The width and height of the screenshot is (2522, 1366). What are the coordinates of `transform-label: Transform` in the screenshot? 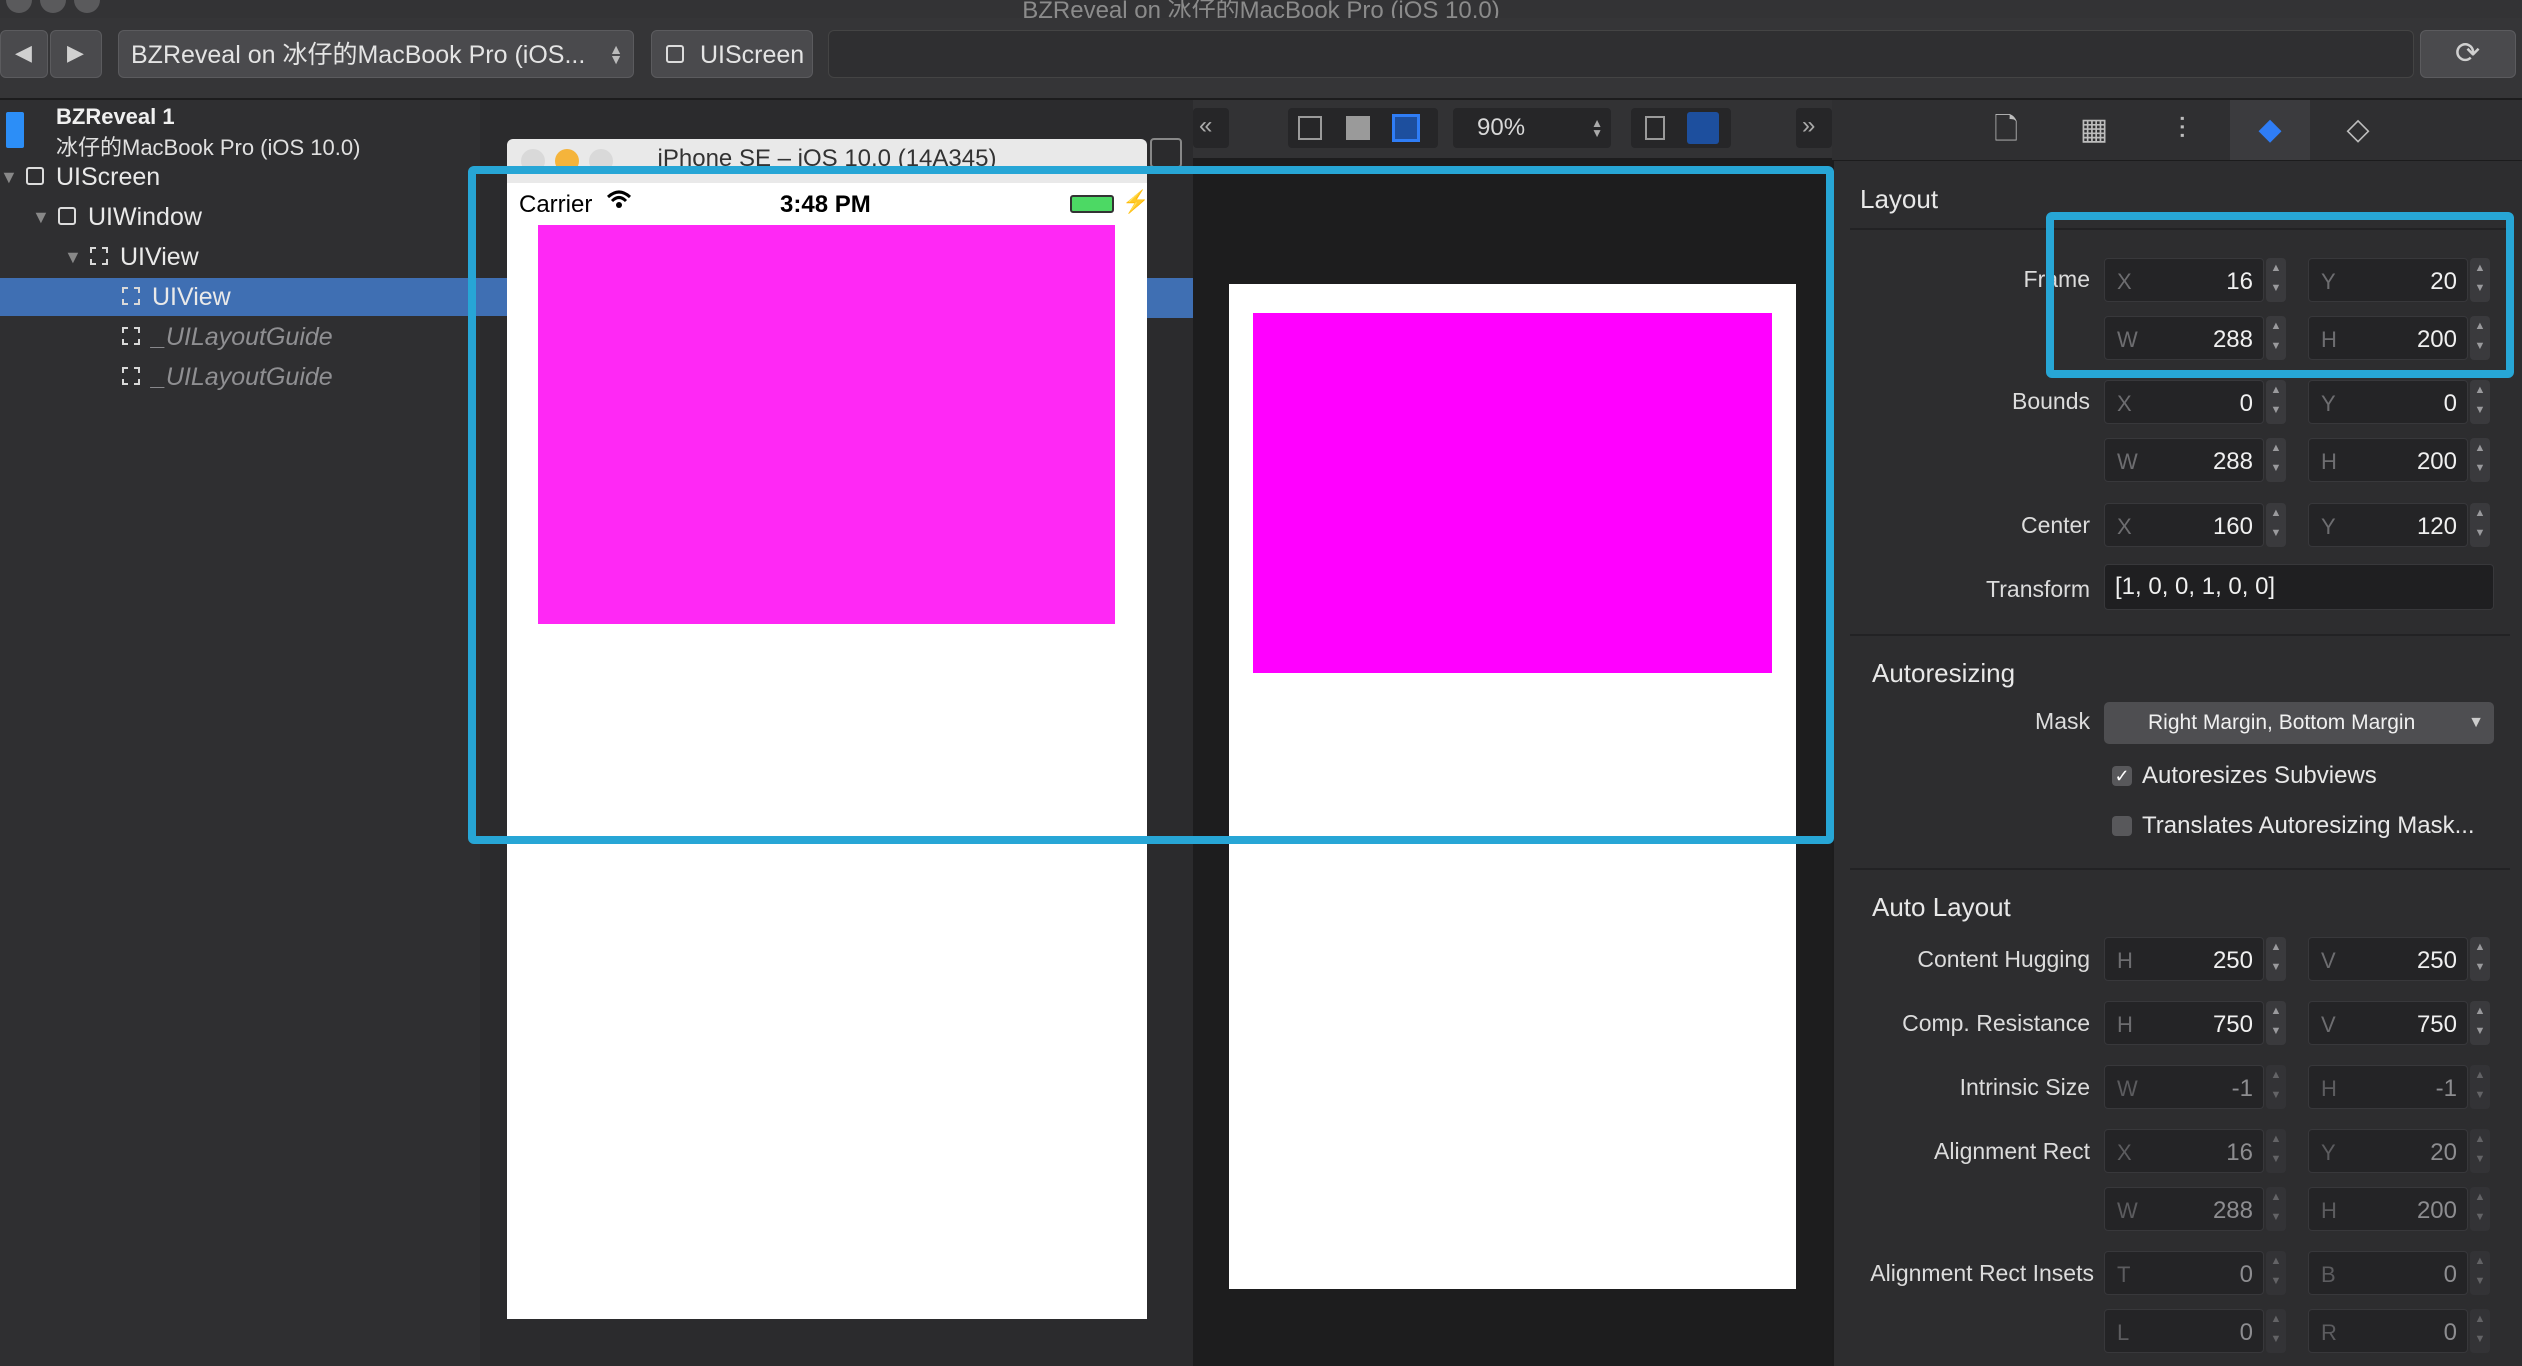 It's located at (2038, 589).